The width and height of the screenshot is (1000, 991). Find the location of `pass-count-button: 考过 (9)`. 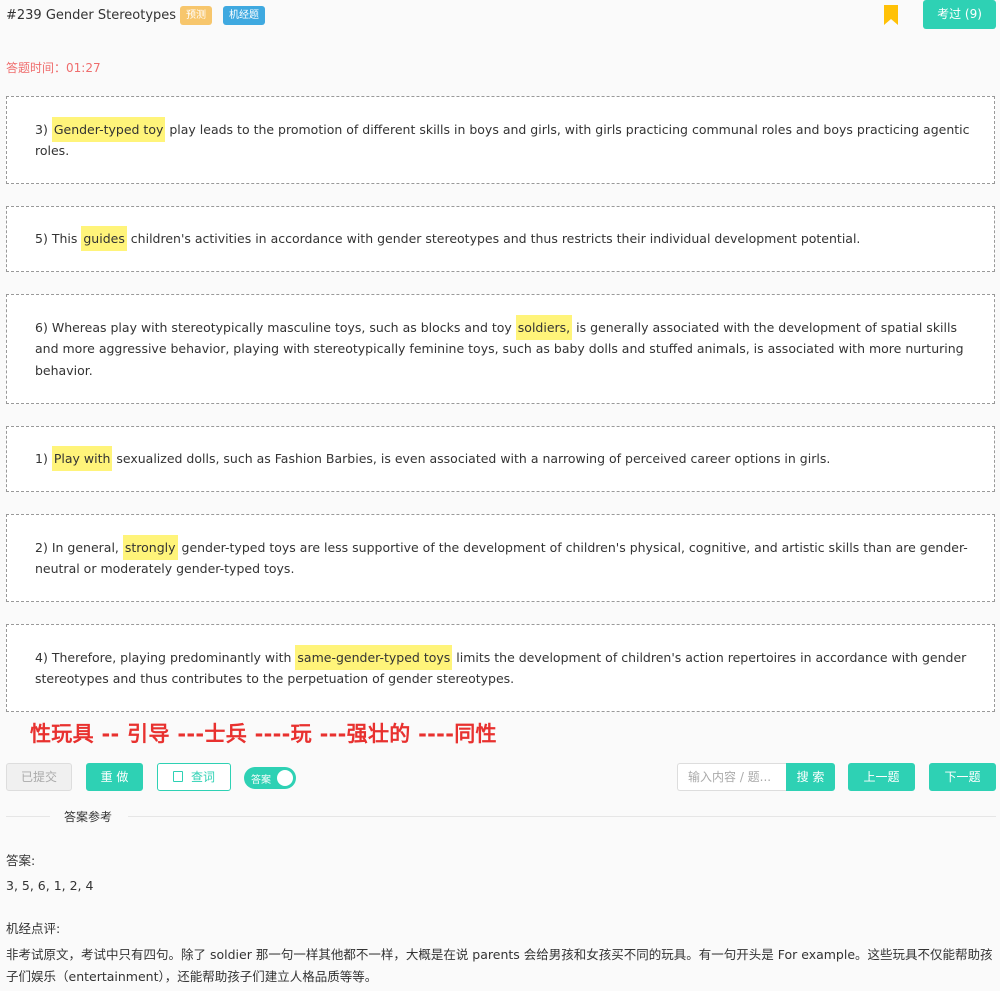

pass-count-button: 考过 (9) is located at coordinates (959, 14).